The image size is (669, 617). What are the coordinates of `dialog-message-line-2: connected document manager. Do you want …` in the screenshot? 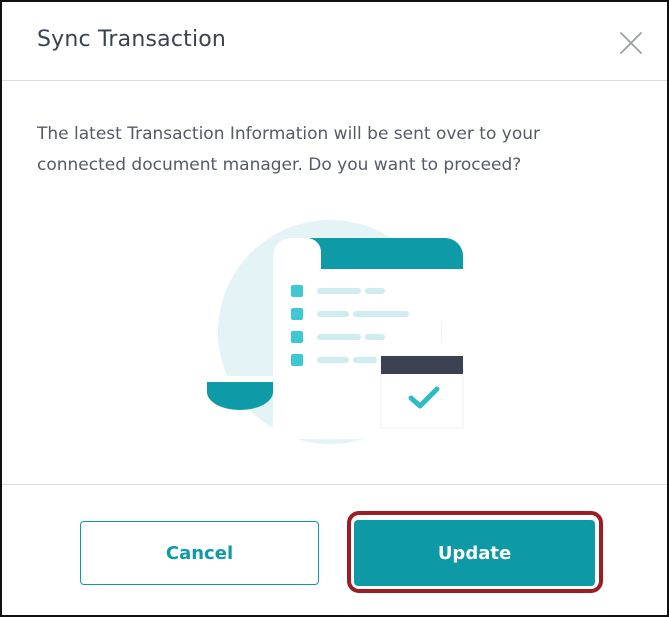 It's located at (279, 165).